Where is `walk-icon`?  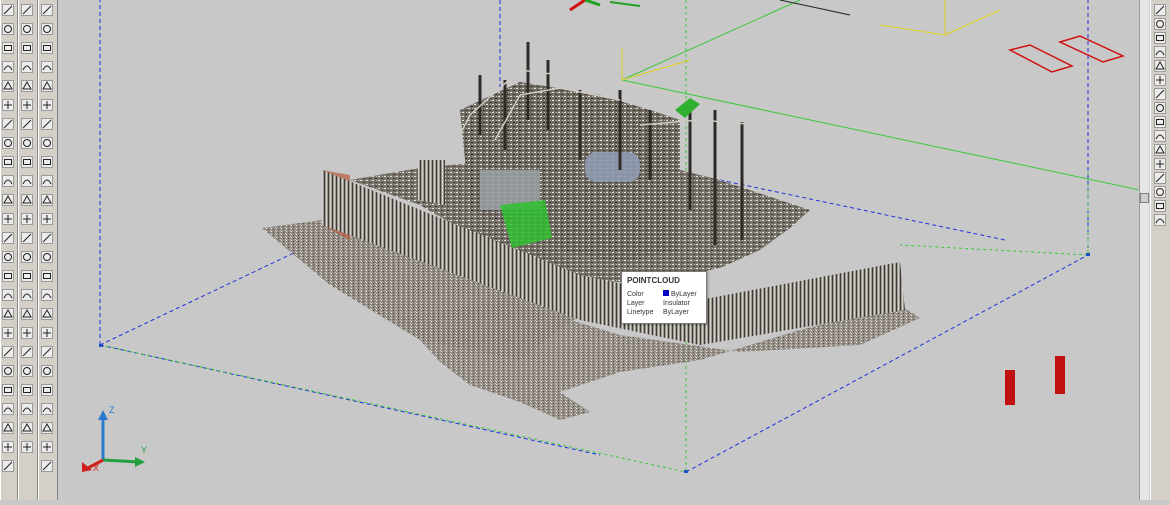 walk-icon is located at coordinates (1160, 164).